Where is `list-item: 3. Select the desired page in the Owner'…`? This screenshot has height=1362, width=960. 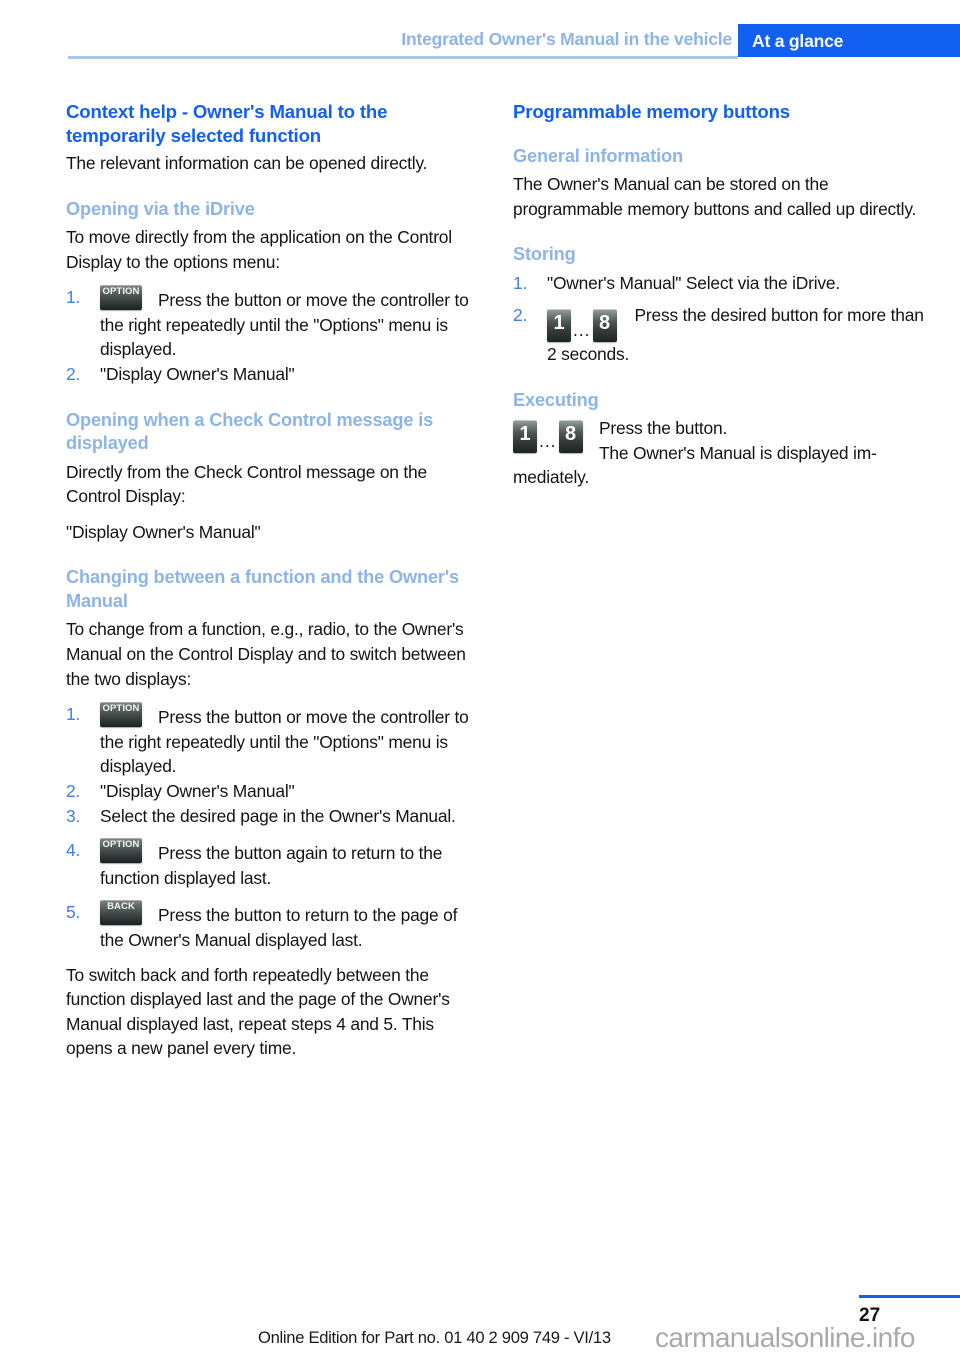 list-item: 3. Select the desired page in the Owner'… is located at coordinates (273, 816).